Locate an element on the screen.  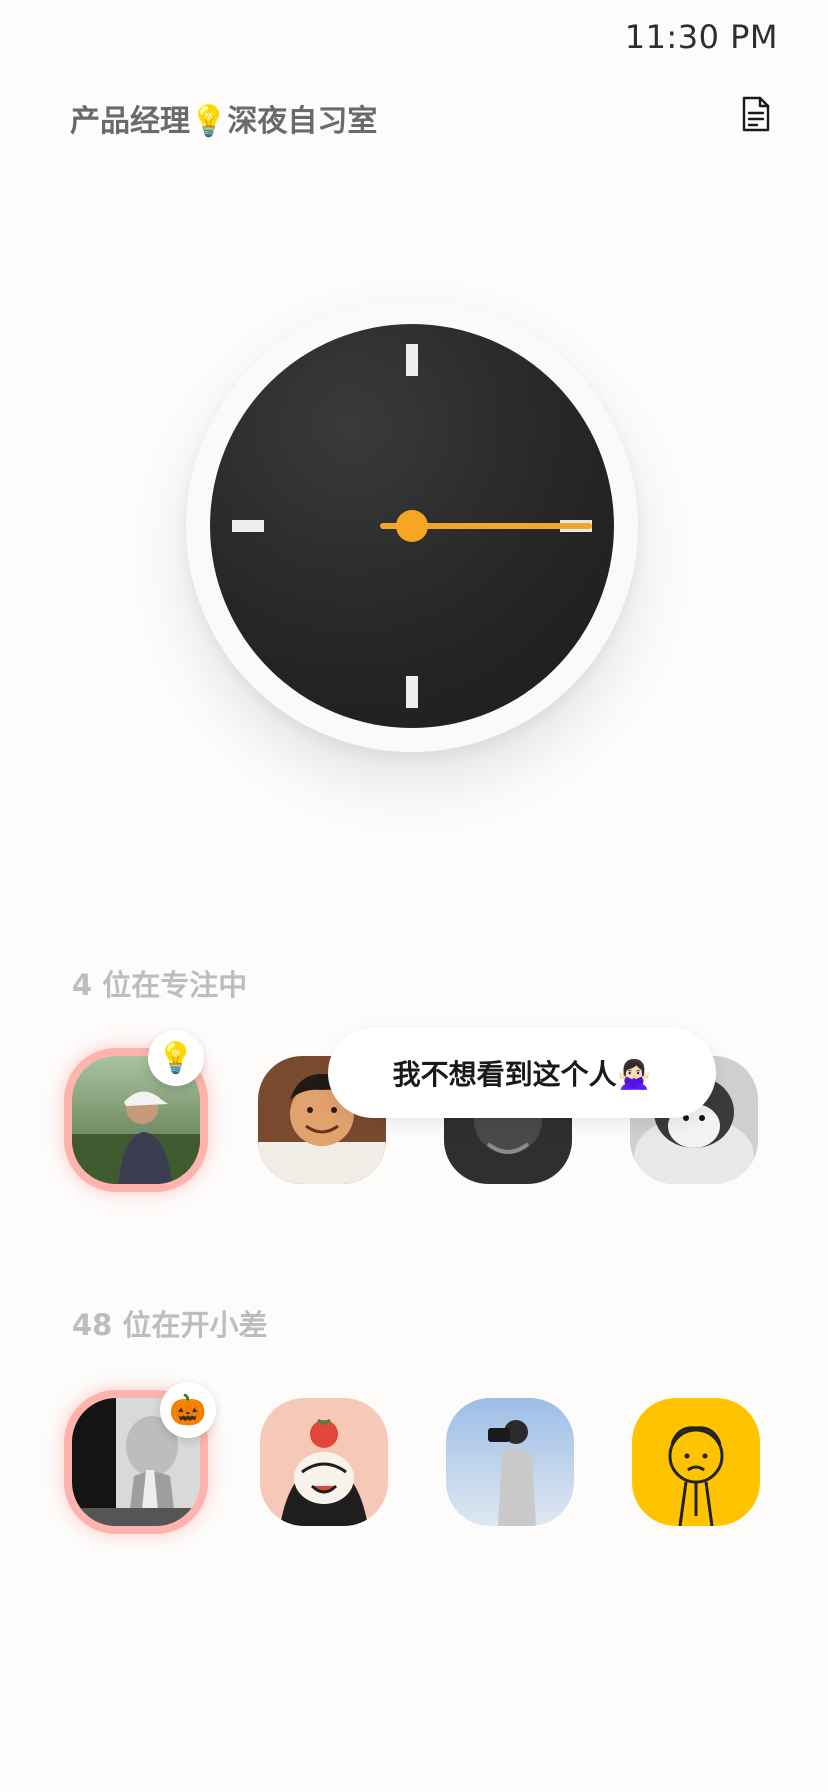
pumpkin-icon: 🎃 is located at coordinates (188, 1410).